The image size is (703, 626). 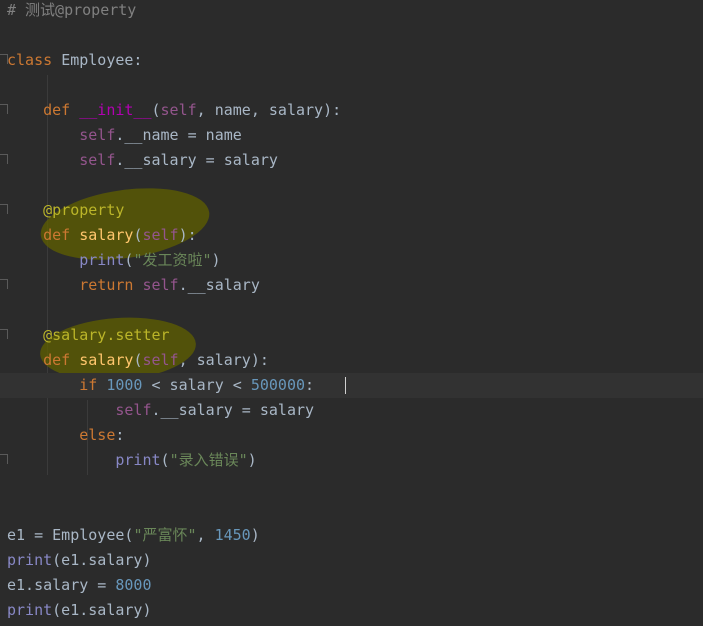 I want to click on code-line-text: self.__salary = salary, so click(x=142, y=160).